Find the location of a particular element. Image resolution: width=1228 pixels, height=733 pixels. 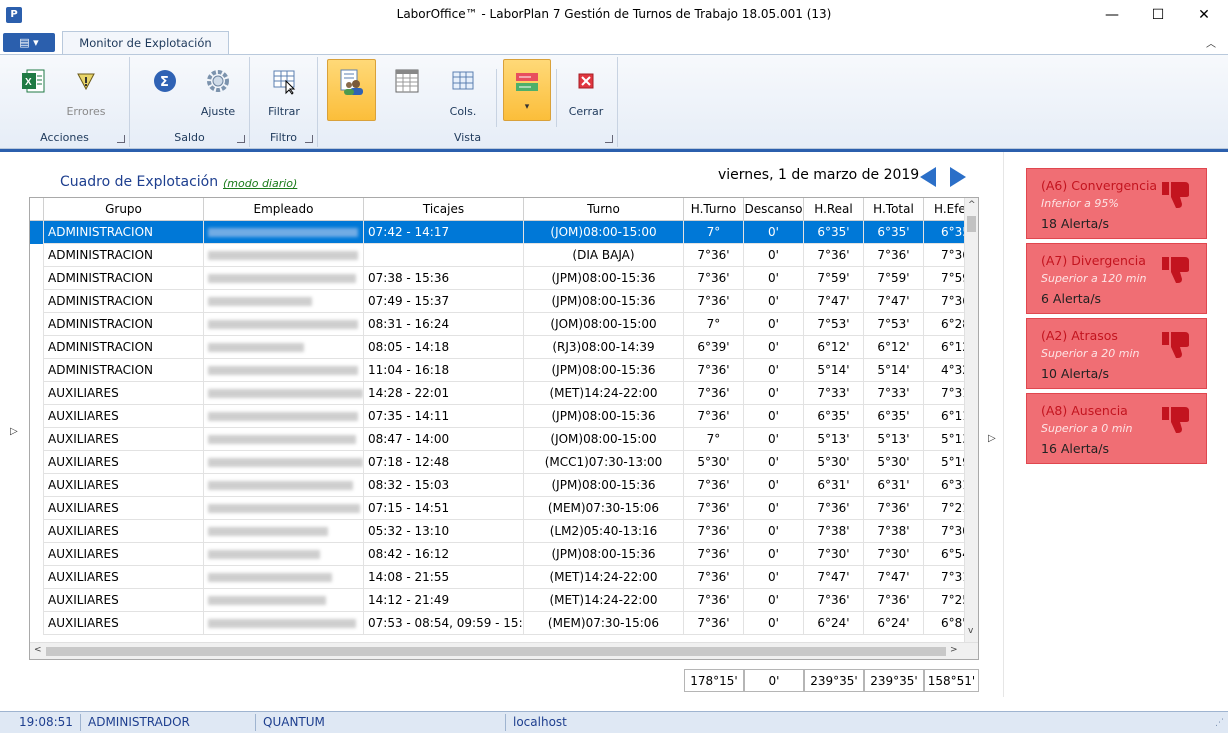

resize-grip-icon: ⋰ is located at coordinates (1219, 723).